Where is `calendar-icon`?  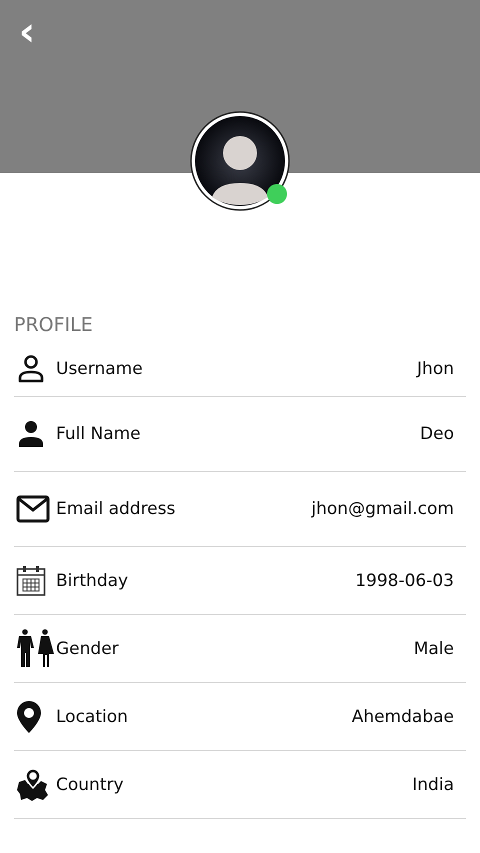
calendar-icon is located at coordinates (31, 580).